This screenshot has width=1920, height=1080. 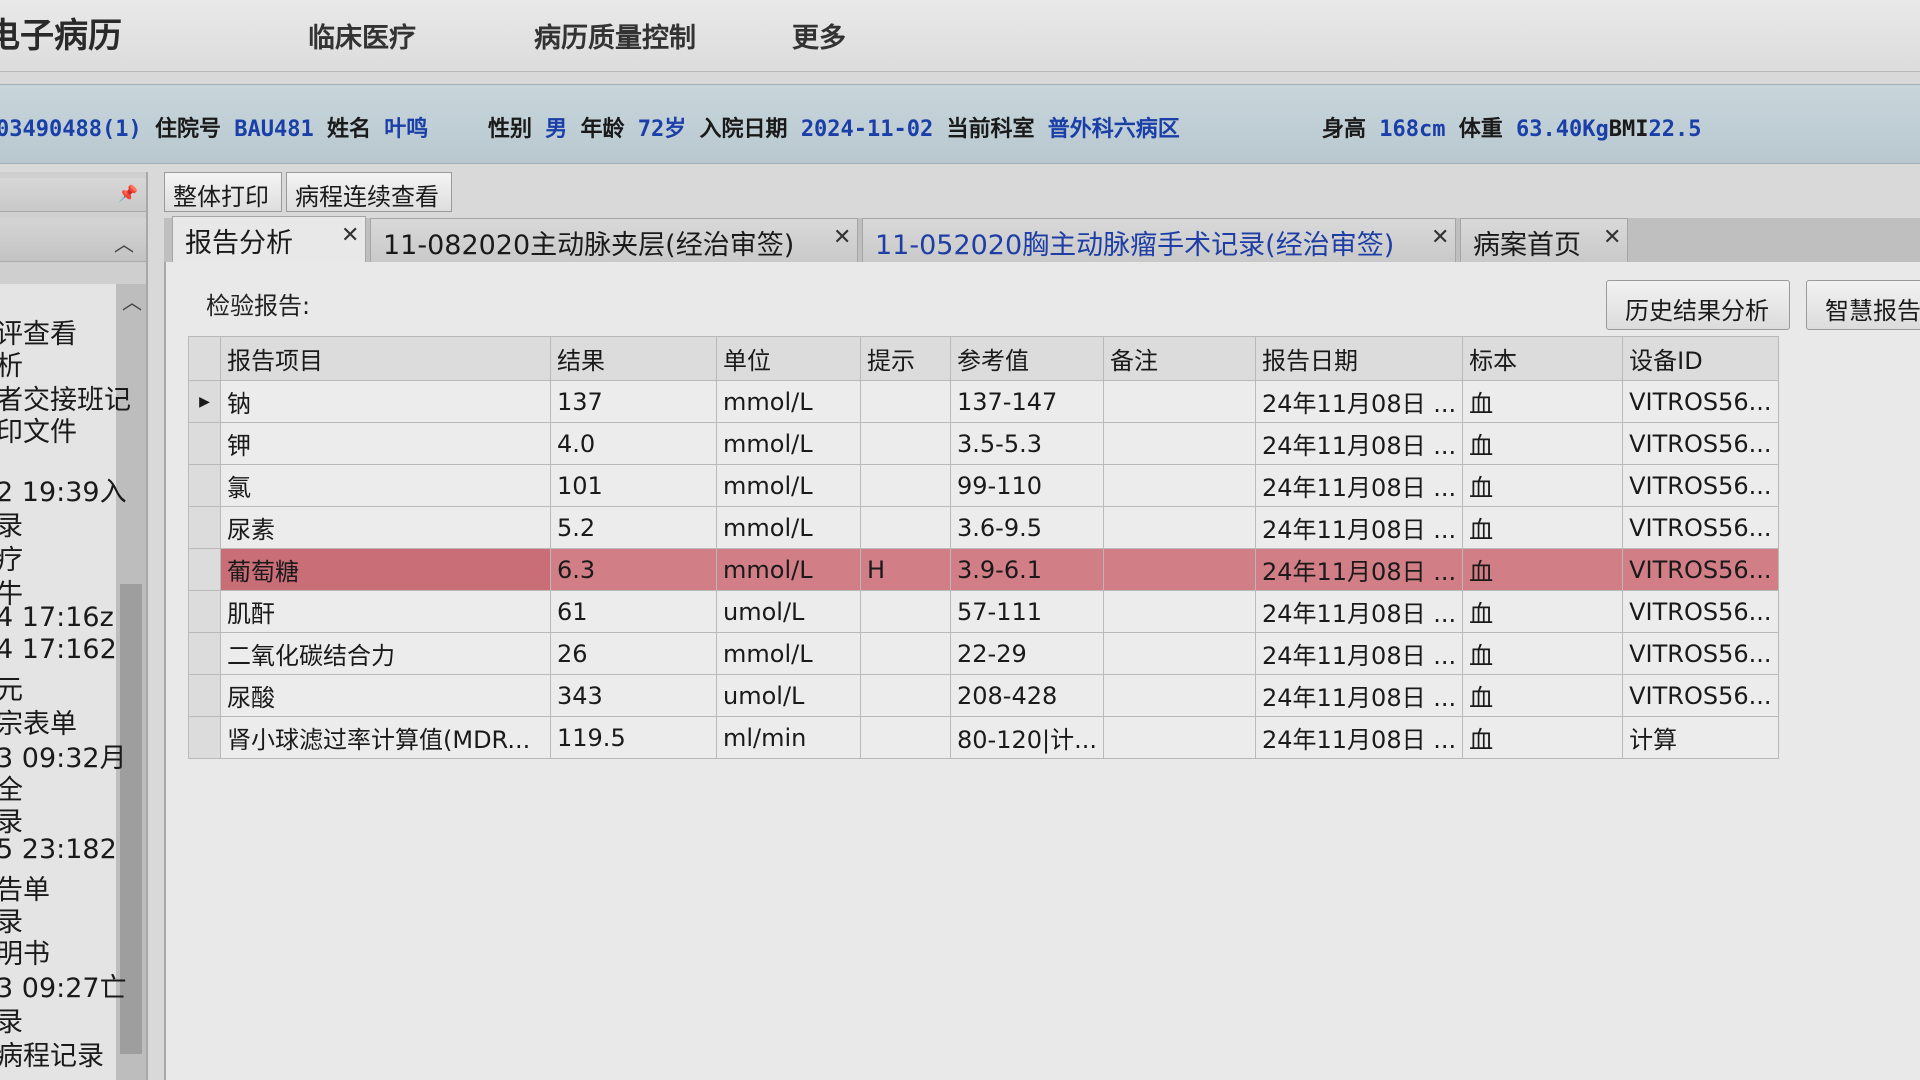 I want to click on cell-item: 尿酸, so click(x=385, y=695).